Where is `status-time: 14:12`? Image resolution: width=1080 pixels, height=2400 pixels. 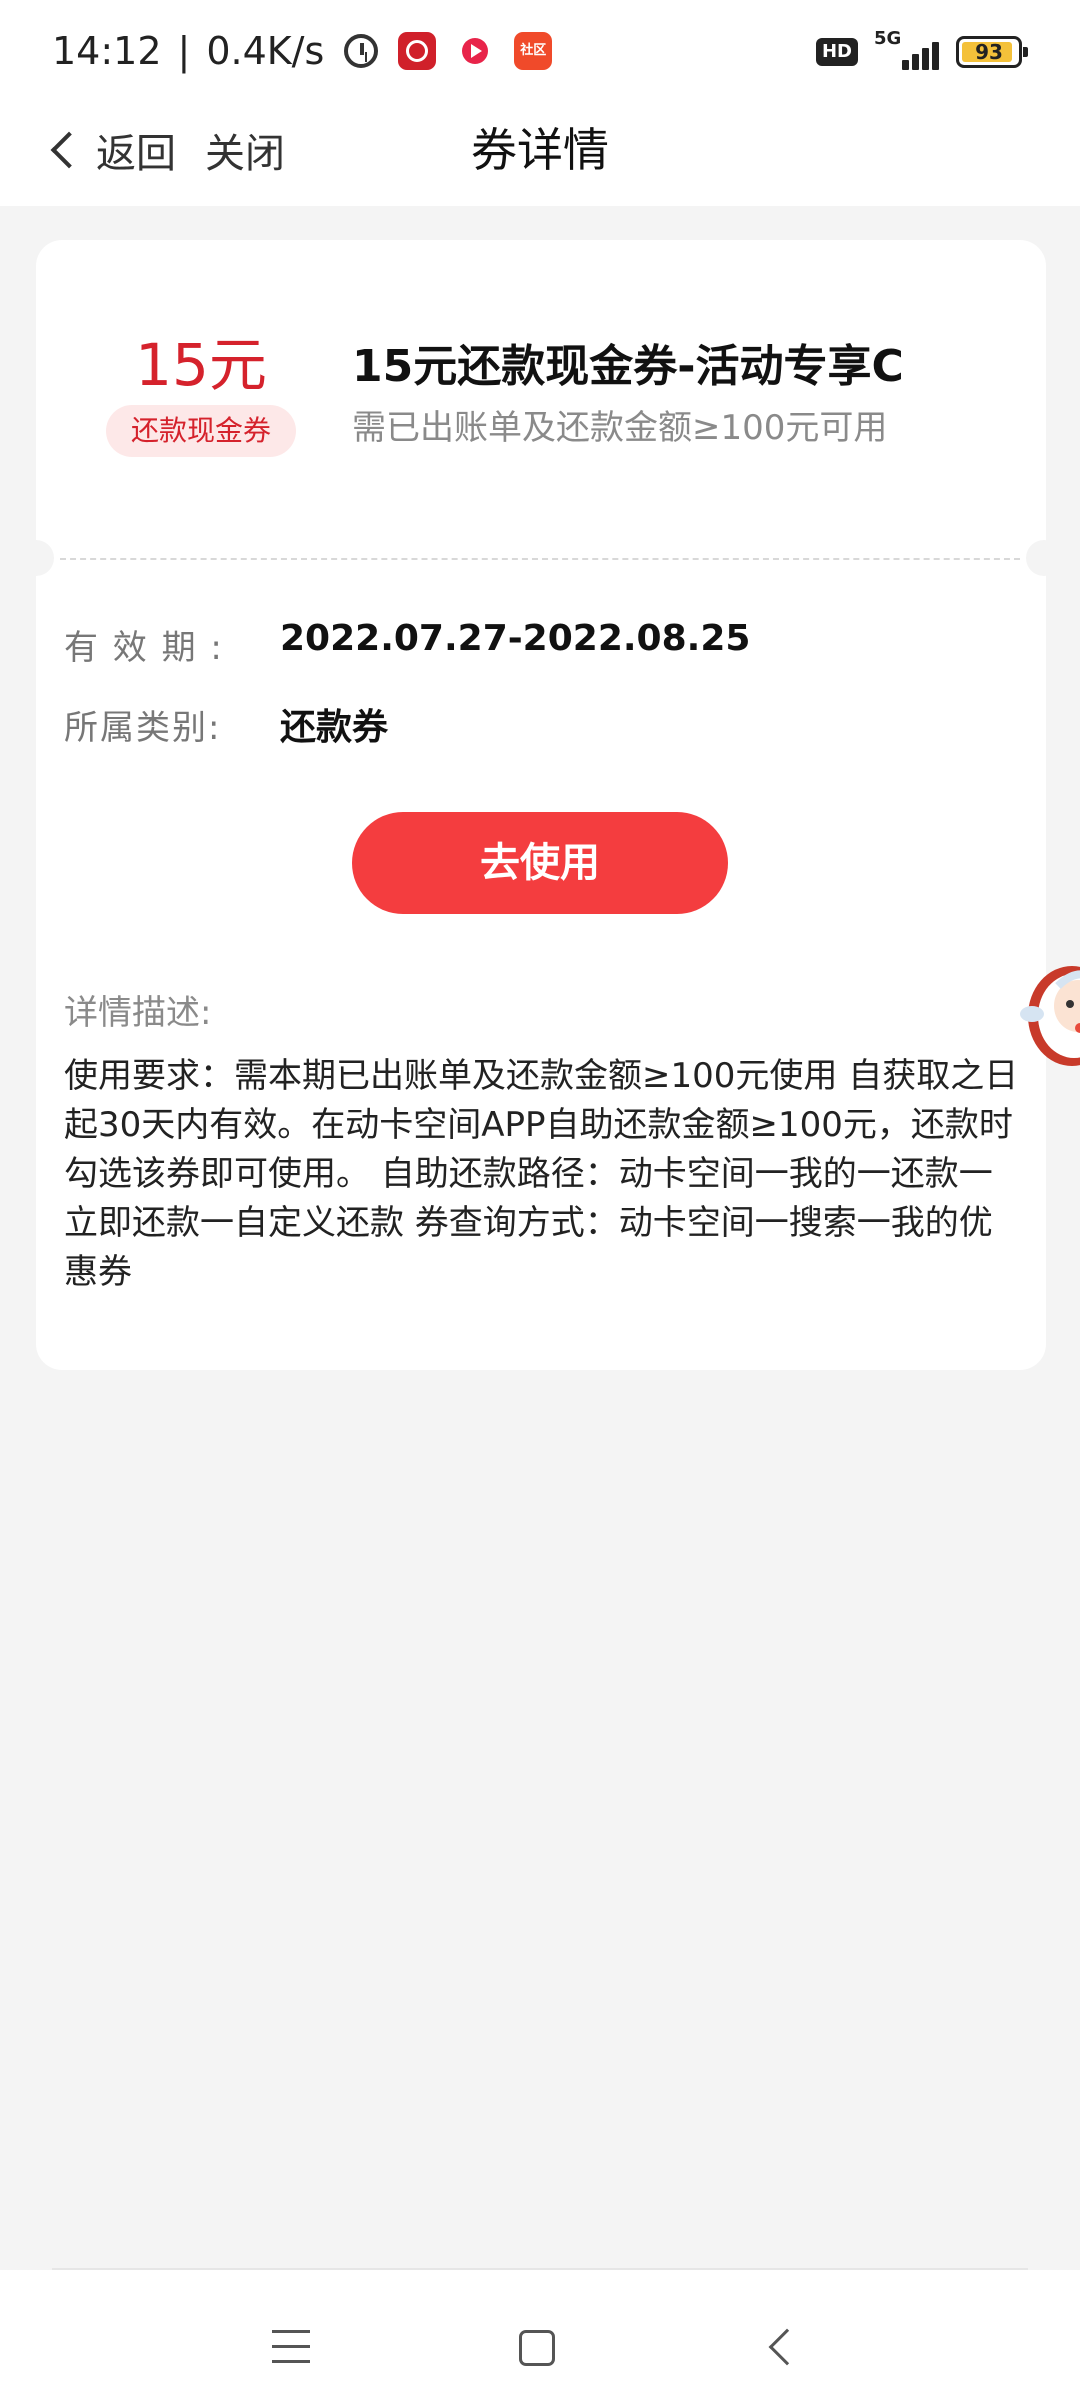 status-time: 14:12 is located at coordinates (107, 51).